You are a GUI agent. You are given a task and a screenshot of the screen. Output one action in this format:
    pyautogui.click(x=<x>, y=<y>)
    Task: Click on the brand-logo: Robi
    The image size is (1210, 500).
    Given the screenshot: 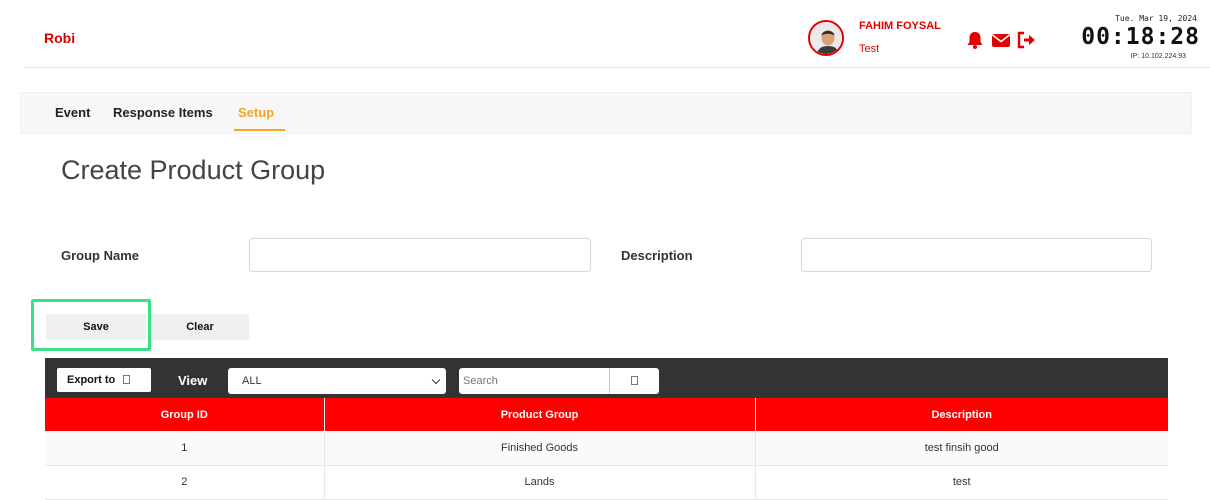 What is the action you would take?
    pyautogui.click(x=59, y=38)
    